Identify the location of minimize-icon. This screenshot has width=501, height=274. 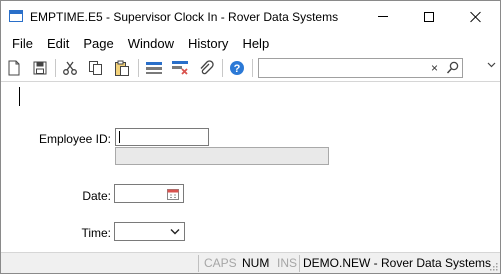
(383, 16).